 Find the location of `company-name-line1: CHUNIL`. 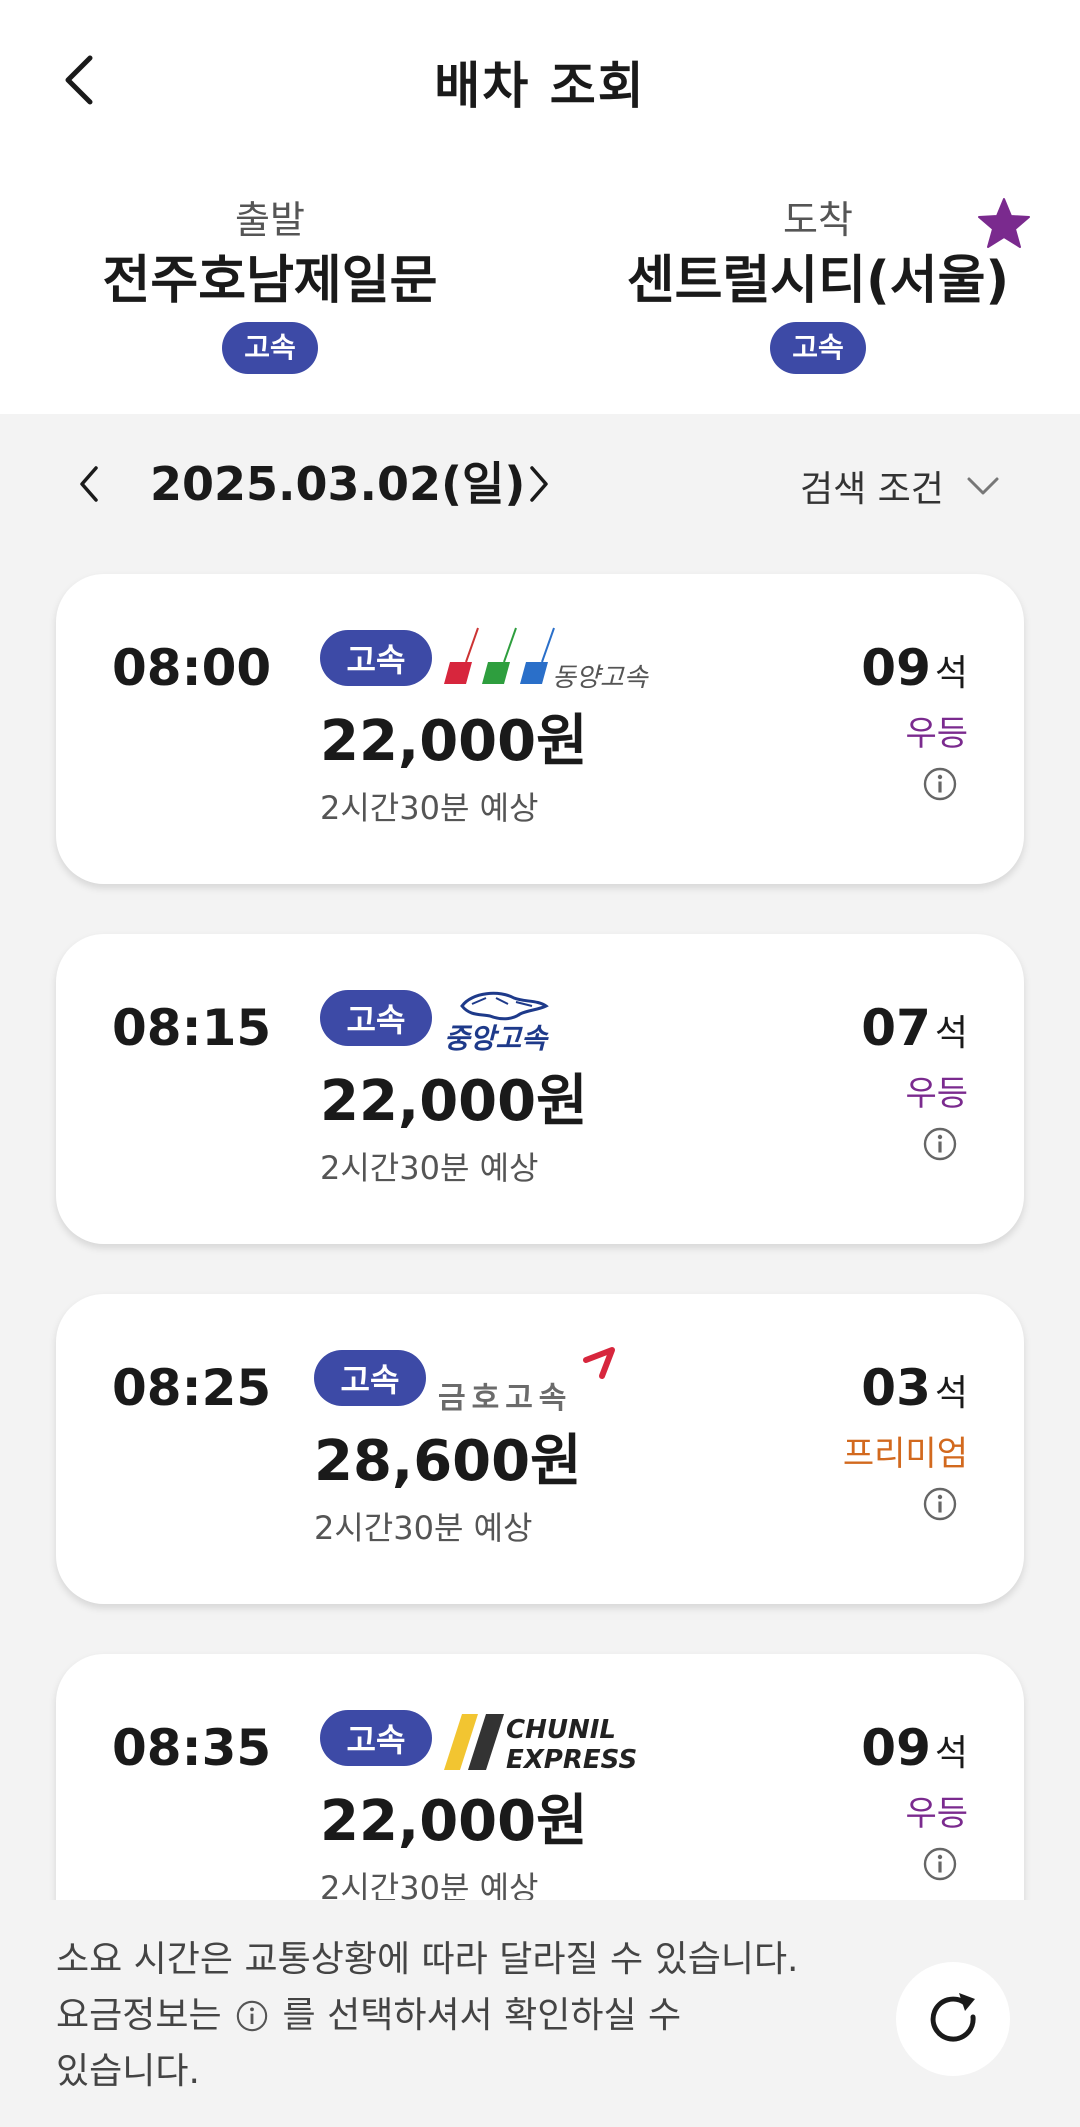

company-name-line1: CHUNIL is located at coordinates (561, 1730).